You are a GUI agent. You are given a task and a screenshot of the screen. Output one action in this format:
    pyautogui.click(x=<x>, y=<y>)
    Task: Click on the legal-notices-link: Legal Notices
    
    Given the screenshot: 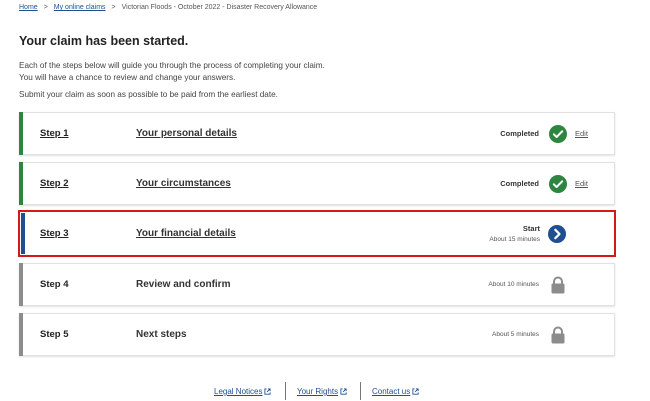 What is the action you would take?
    pyautogui.click(x=243, y=391)
    